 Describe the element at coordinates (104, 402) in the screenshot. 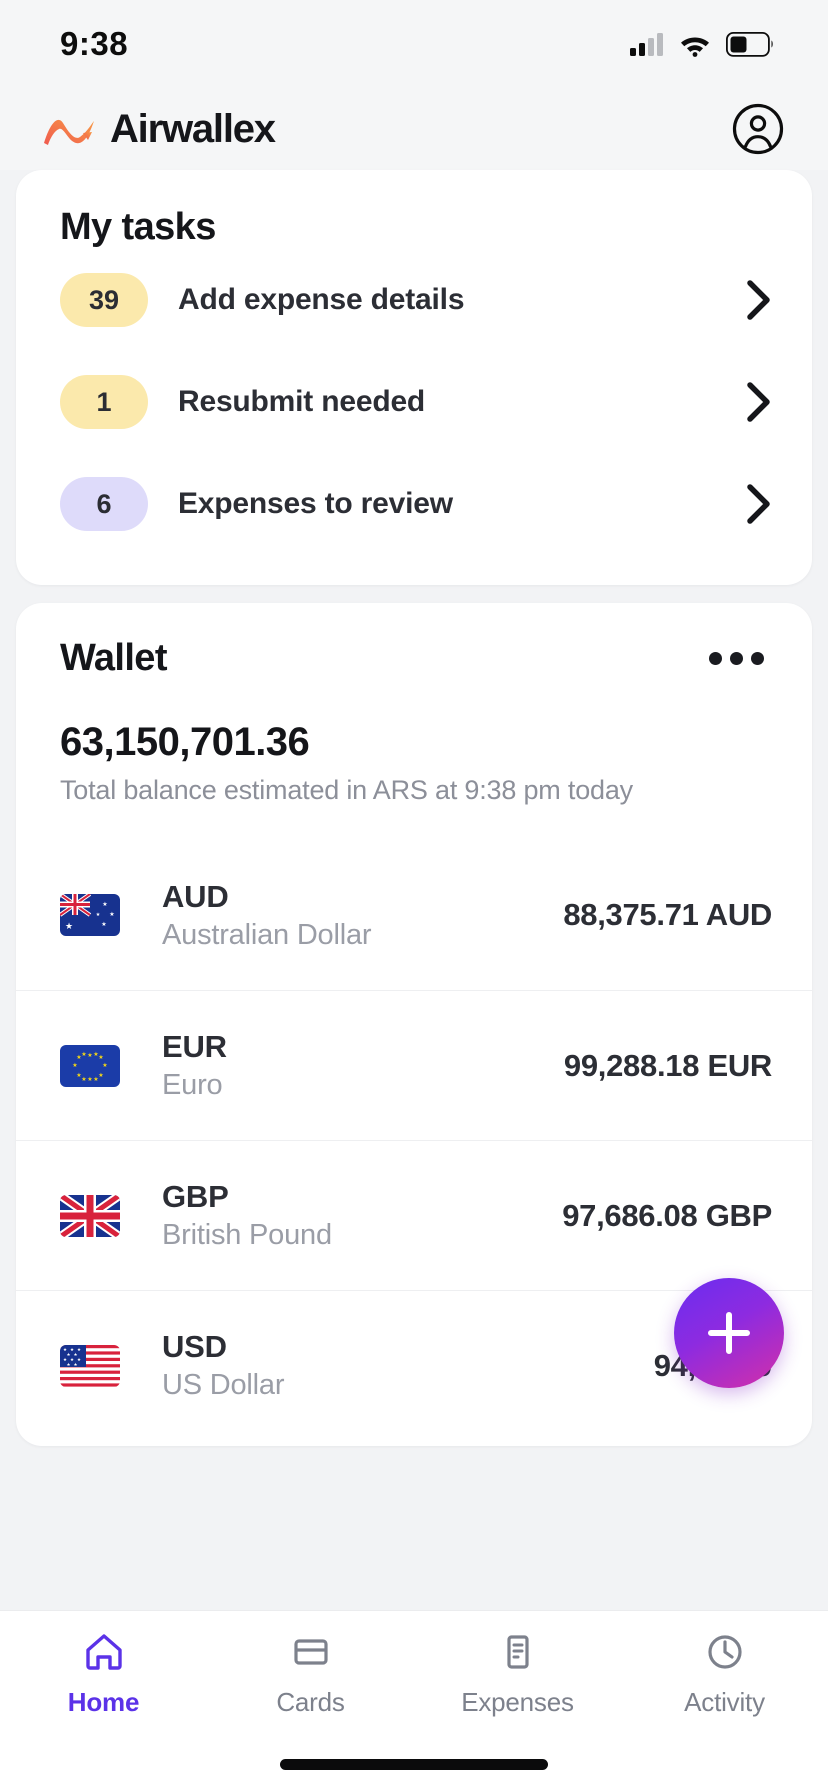

I see `task-count-badge: 1` at that location.